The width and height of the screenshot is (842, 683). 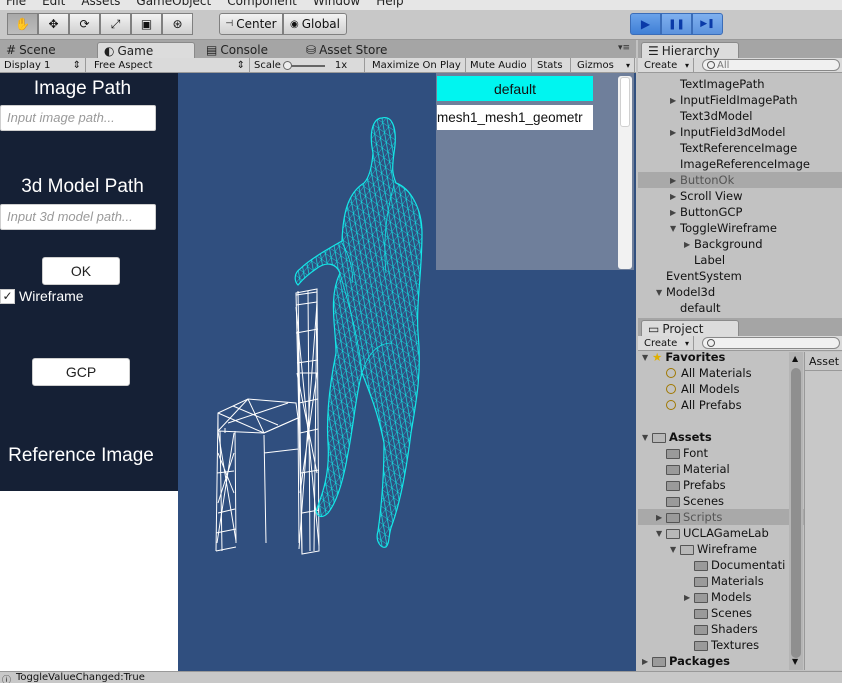 What do you see at coordinates (740, 260) in the screenshot?
I see `hierarchy-item: Label` at bounding box center [740, 260].